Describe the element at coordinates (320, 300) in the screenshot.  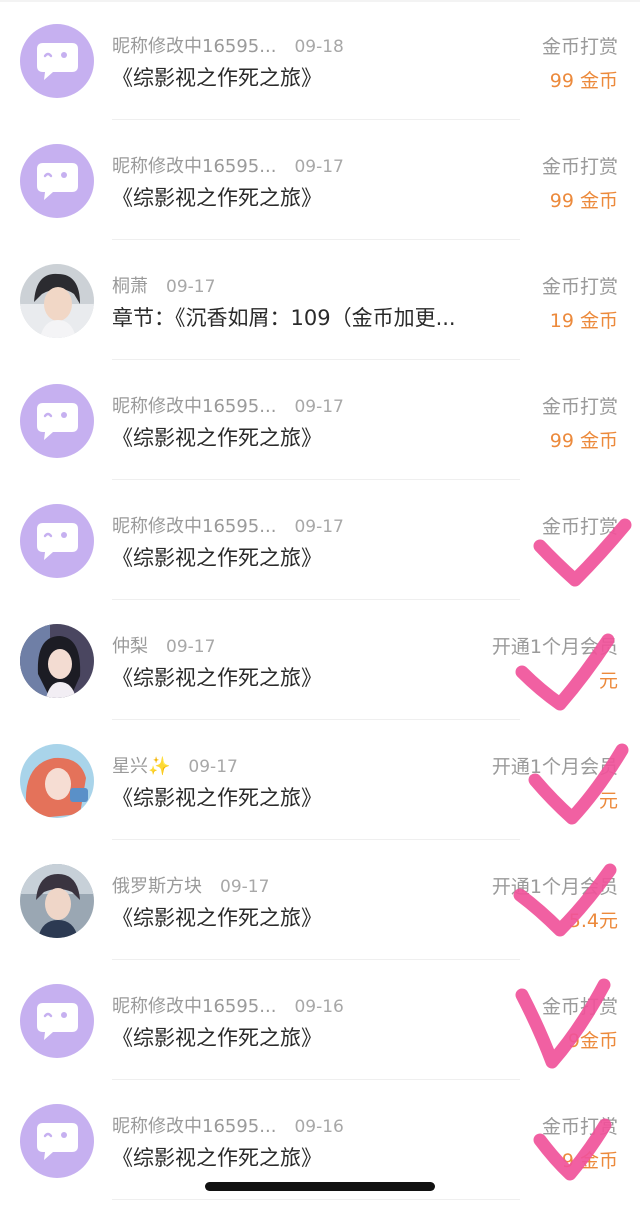
I see `list-item: 桐萧 09-17 章节：《沉香如屑：109（金币加更... 金币打赏 19 金币` at that location.